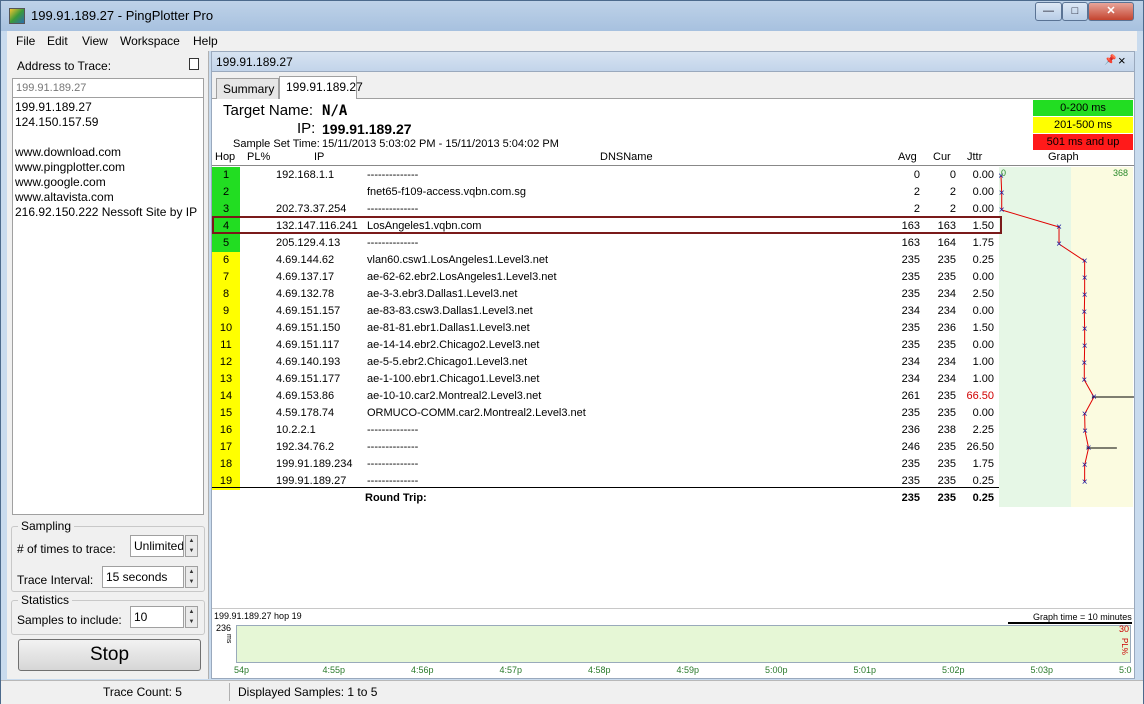 This screenshot has width=1144, height=704. What do you see at coordinates (673, 464) in the screenshot?
I see `table-row: 18 199.91.189.234 -------------- 235 235 1.75` at bounding box center [673, 464].